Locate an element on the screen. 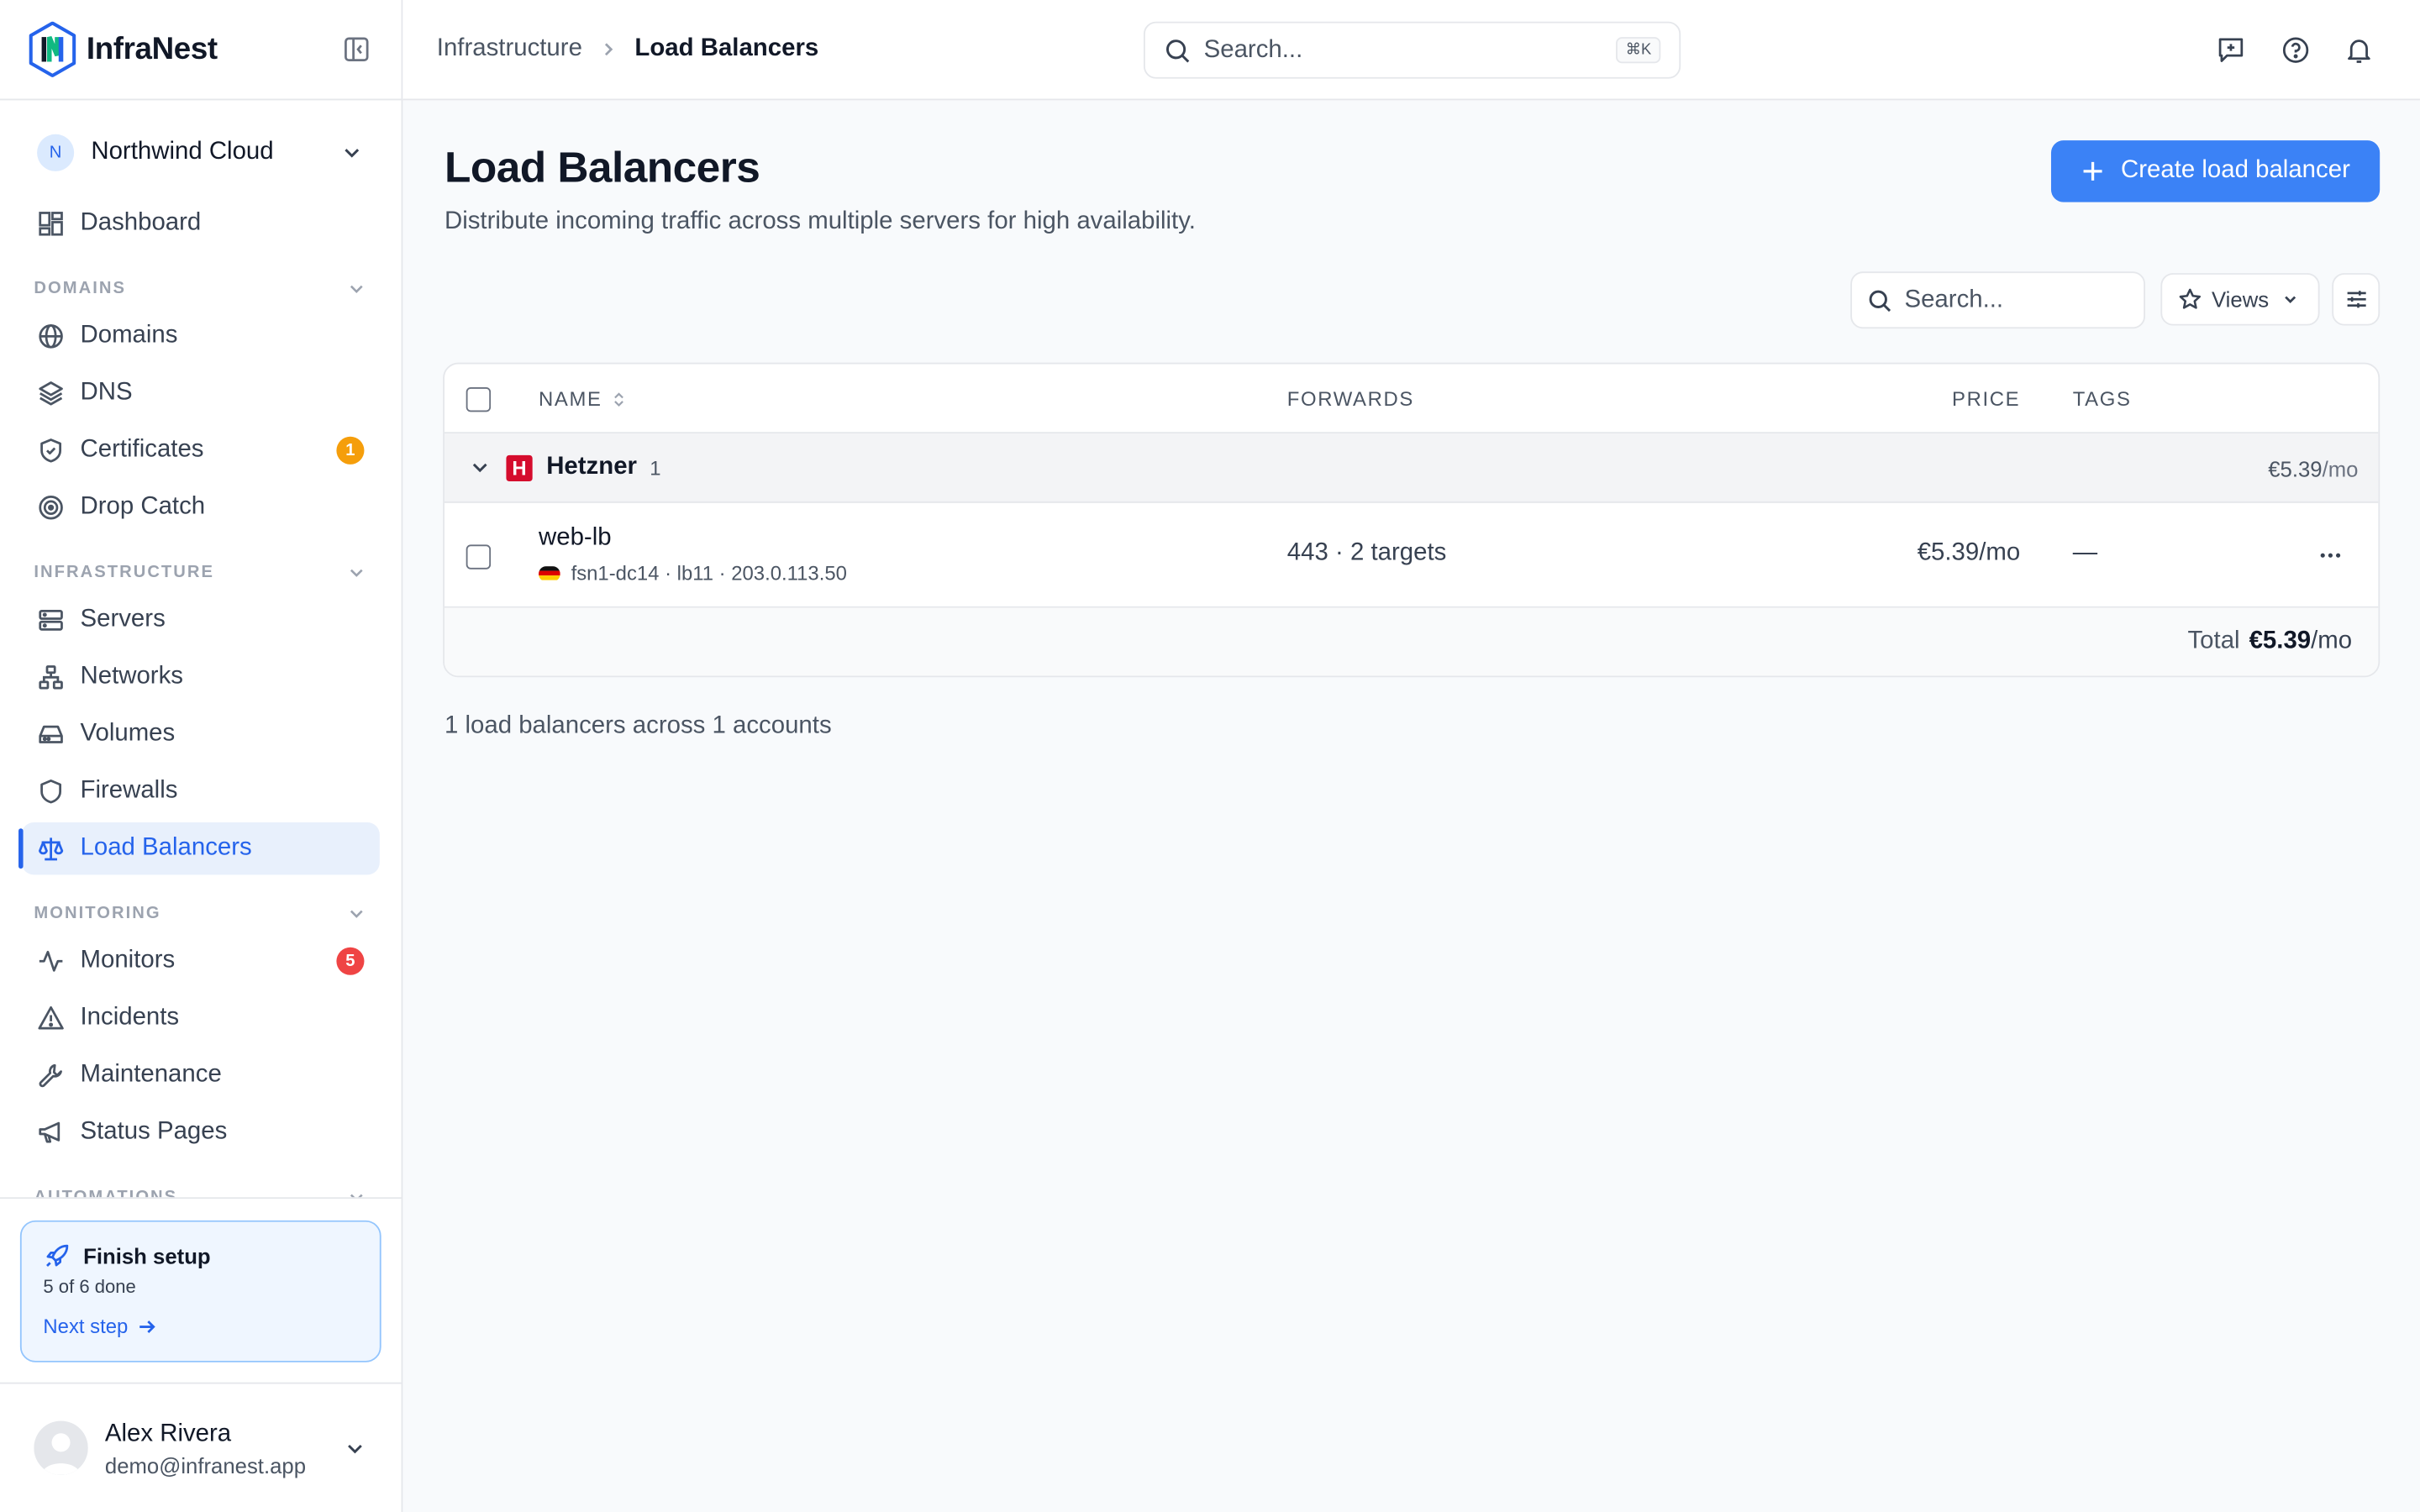 This screenshot has height=1512, width=2420. user-menu: Alex Rivera demo@infranest.app is located at coordinates (201, 1447).